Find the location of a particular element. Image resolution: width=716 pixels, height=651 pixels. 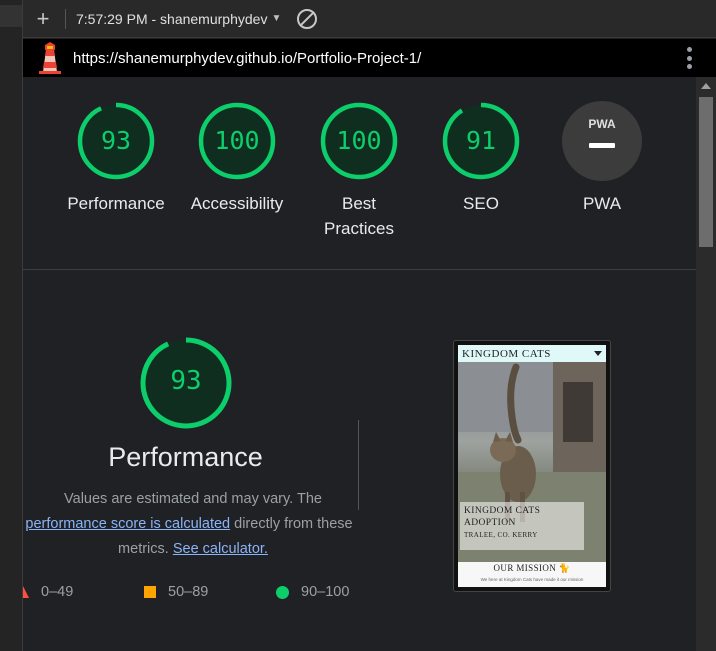

legend-fail: 0–49 is located at coordinates (48, 592).